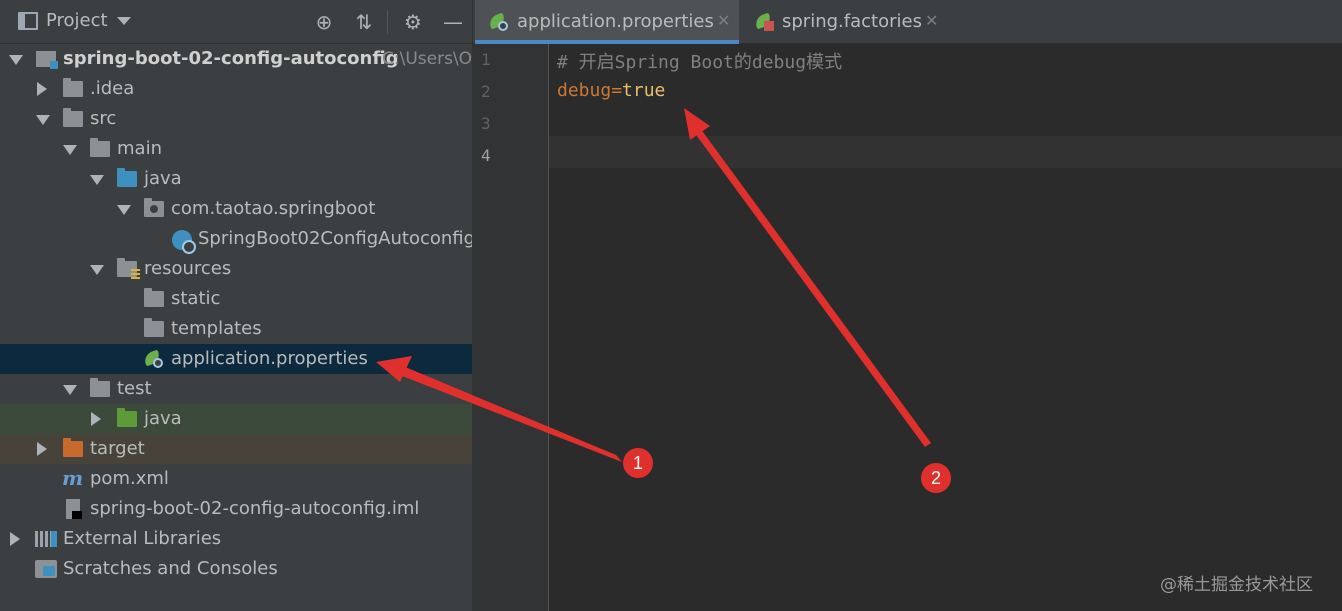 The image size is (1342, 611). Describe the element at coordinates (852, 21) in the screenshot. I see `tab-label: spring.factories` at that location.